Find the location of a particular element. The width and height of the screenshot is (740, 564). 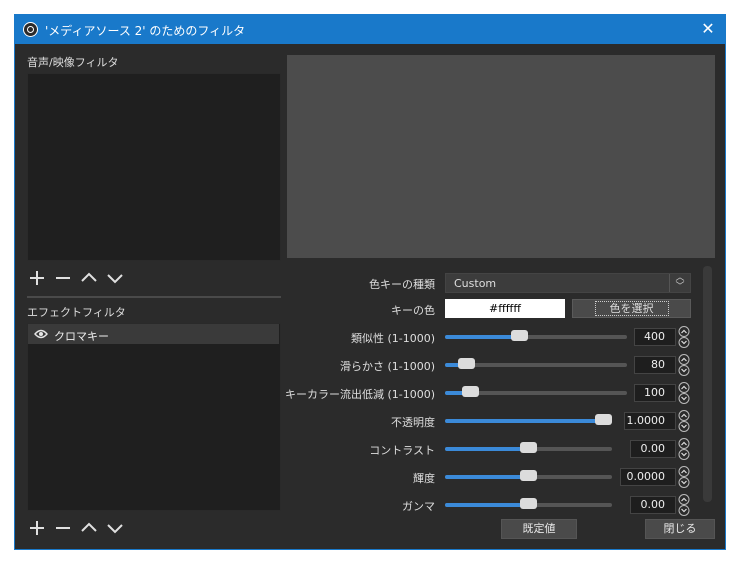

key-type-value: Custom is located at coordinates (475, 283).